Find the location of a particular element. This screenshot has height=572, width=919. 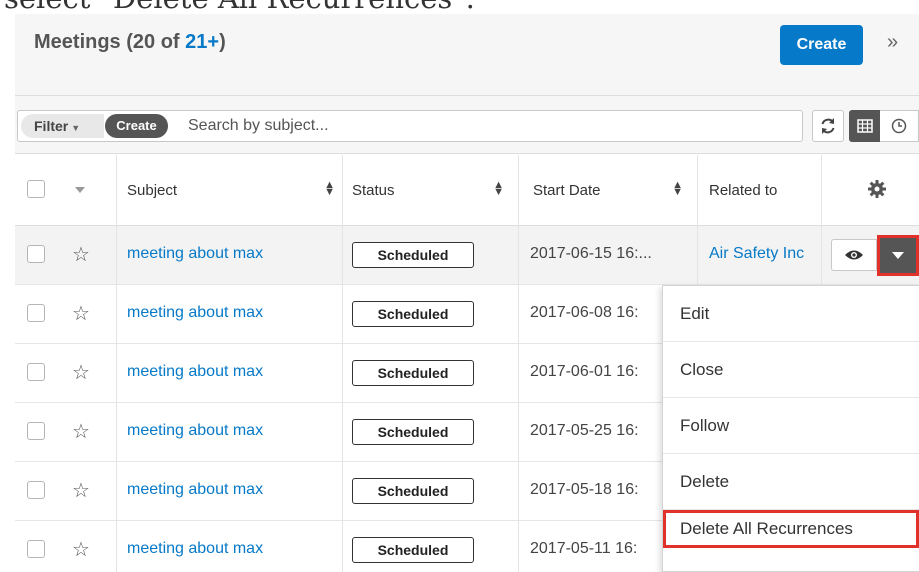

clock-icon is located at coordinates (899, 126).